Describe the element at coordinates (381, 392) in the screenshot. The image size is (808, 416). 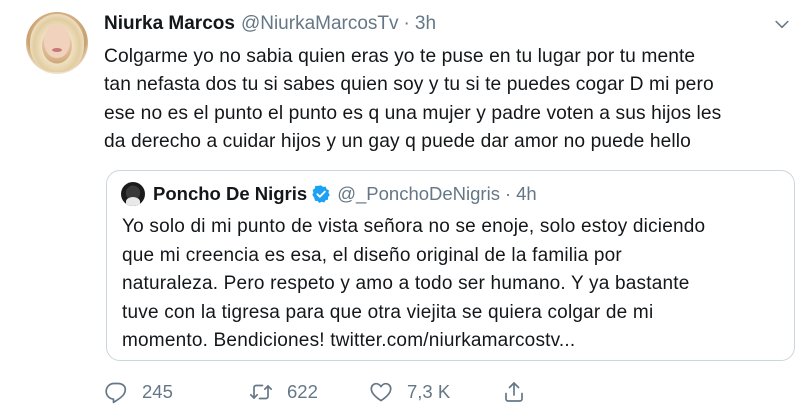
I see `heart-icon` at that location.